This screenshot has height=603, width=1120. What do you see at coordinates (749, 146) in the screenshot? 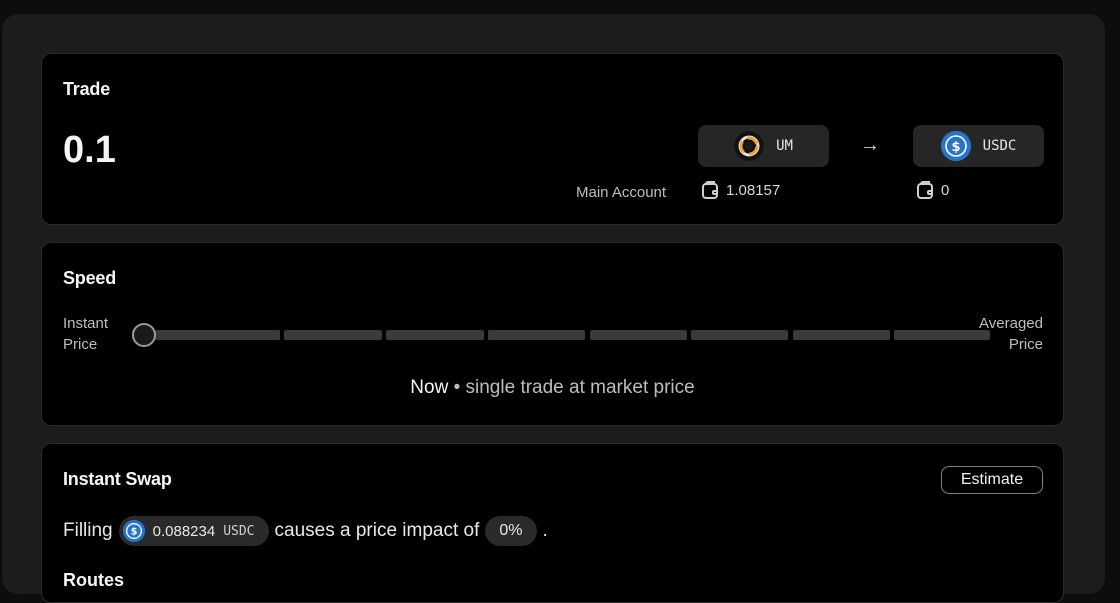
I see `penumbra-um-icon` at bounding box center [749, 146].